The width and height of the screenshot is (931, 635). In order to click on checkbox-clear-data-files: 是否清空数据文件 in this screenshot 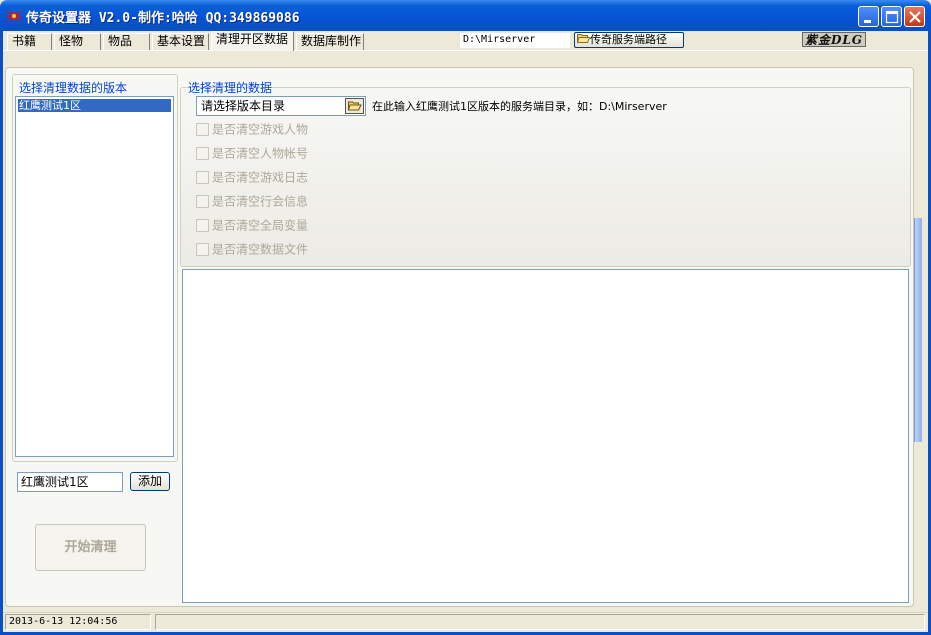, I will do `click(266, 250)`.